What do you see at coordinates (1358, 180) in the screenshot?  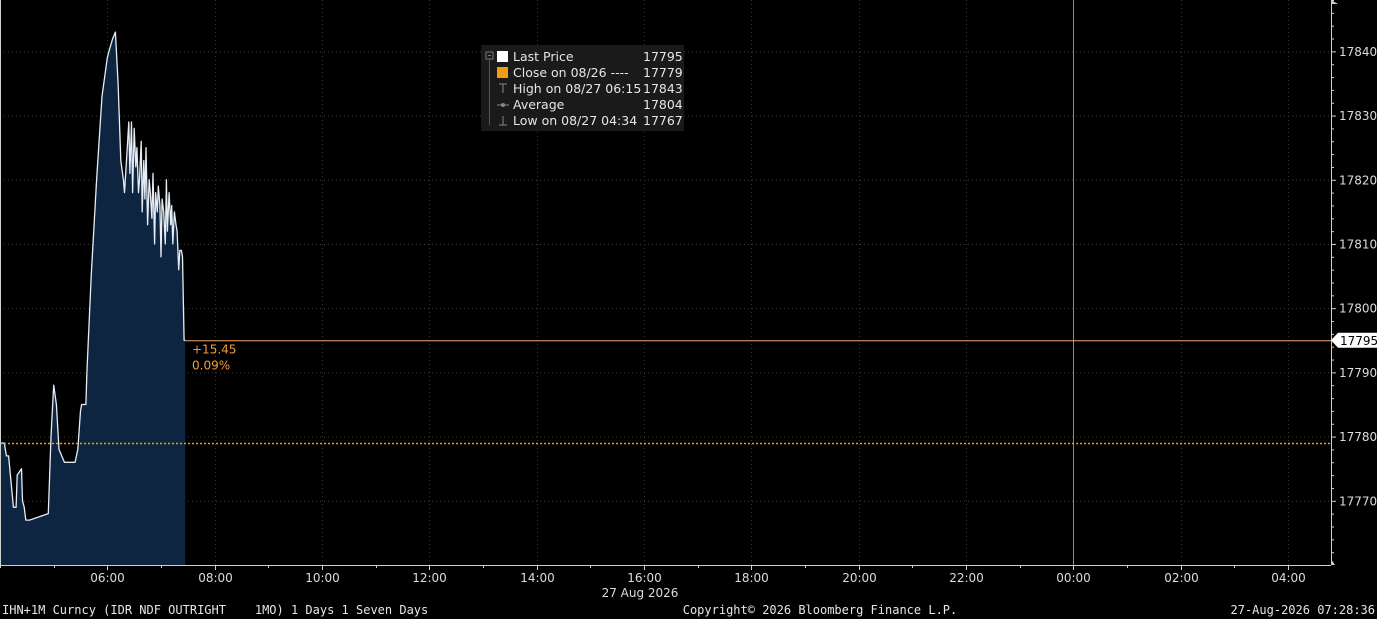 I see `y-tick-label: 17820` at bounding box center [1358, 180].